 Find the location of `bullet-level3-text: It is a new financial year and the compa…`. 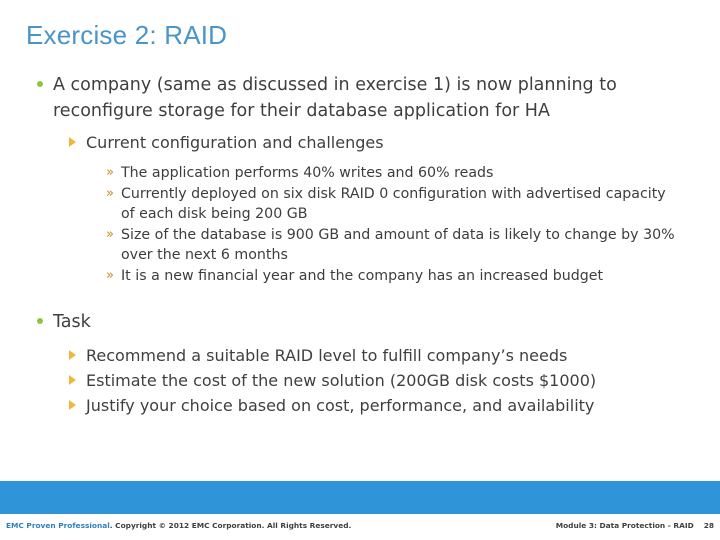

bullet-level3-text: It is a new financial year and the compa… is located at coordinates (362, 275).